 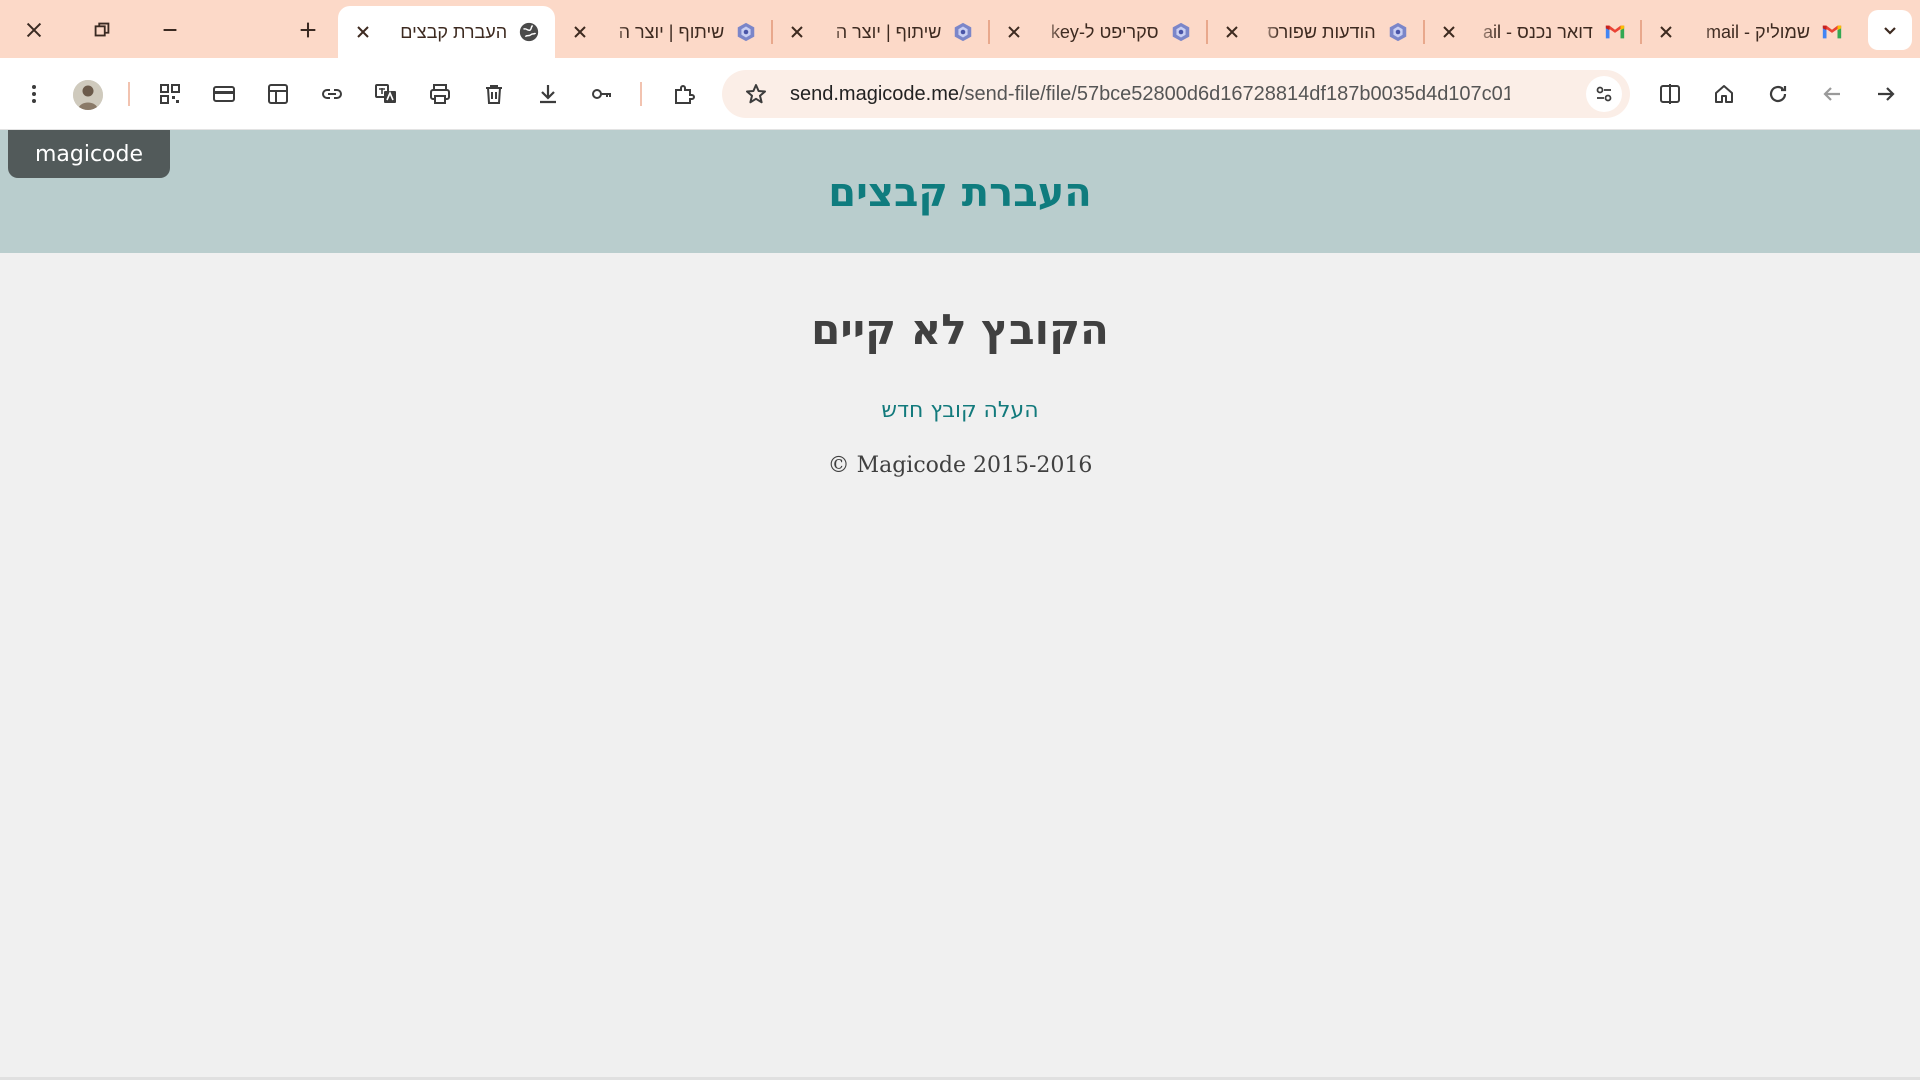 I want to click on home-button, so click(x=1724, y=94).